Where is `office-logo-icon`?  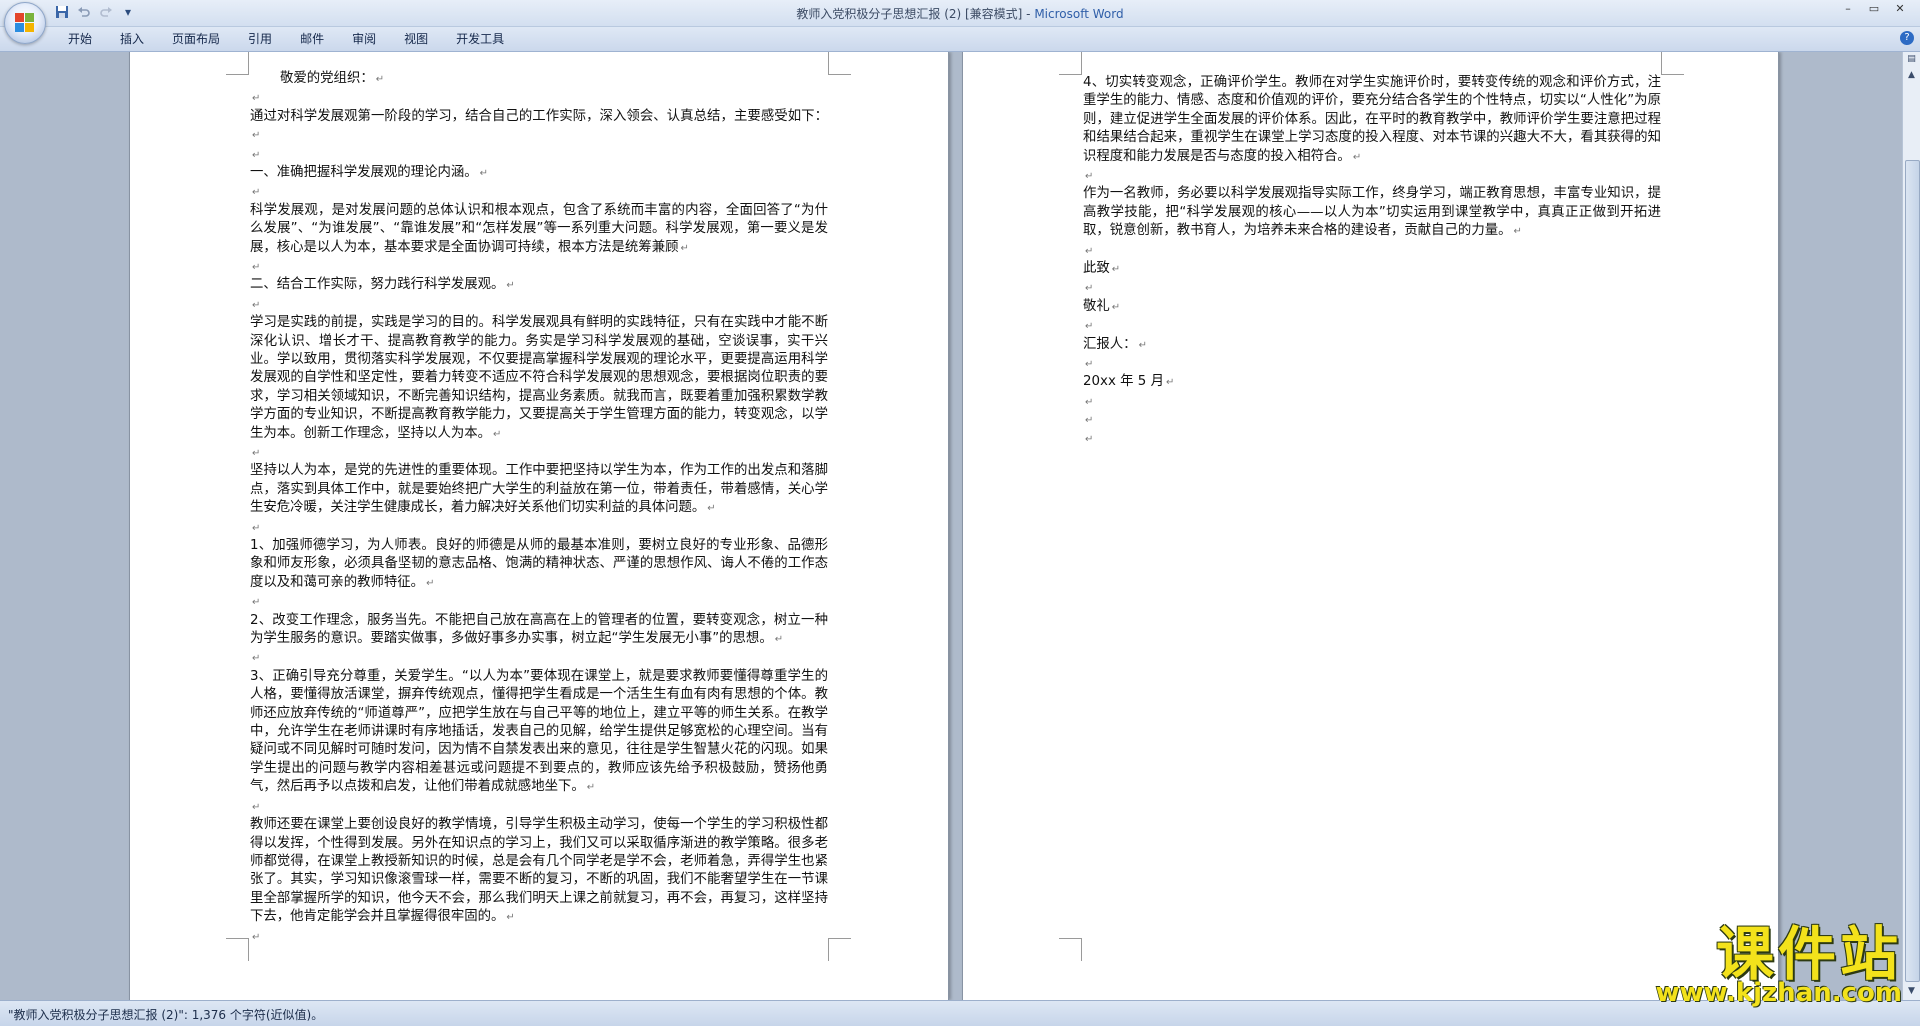 office-logo-icon is located at coordinates (25, 23).